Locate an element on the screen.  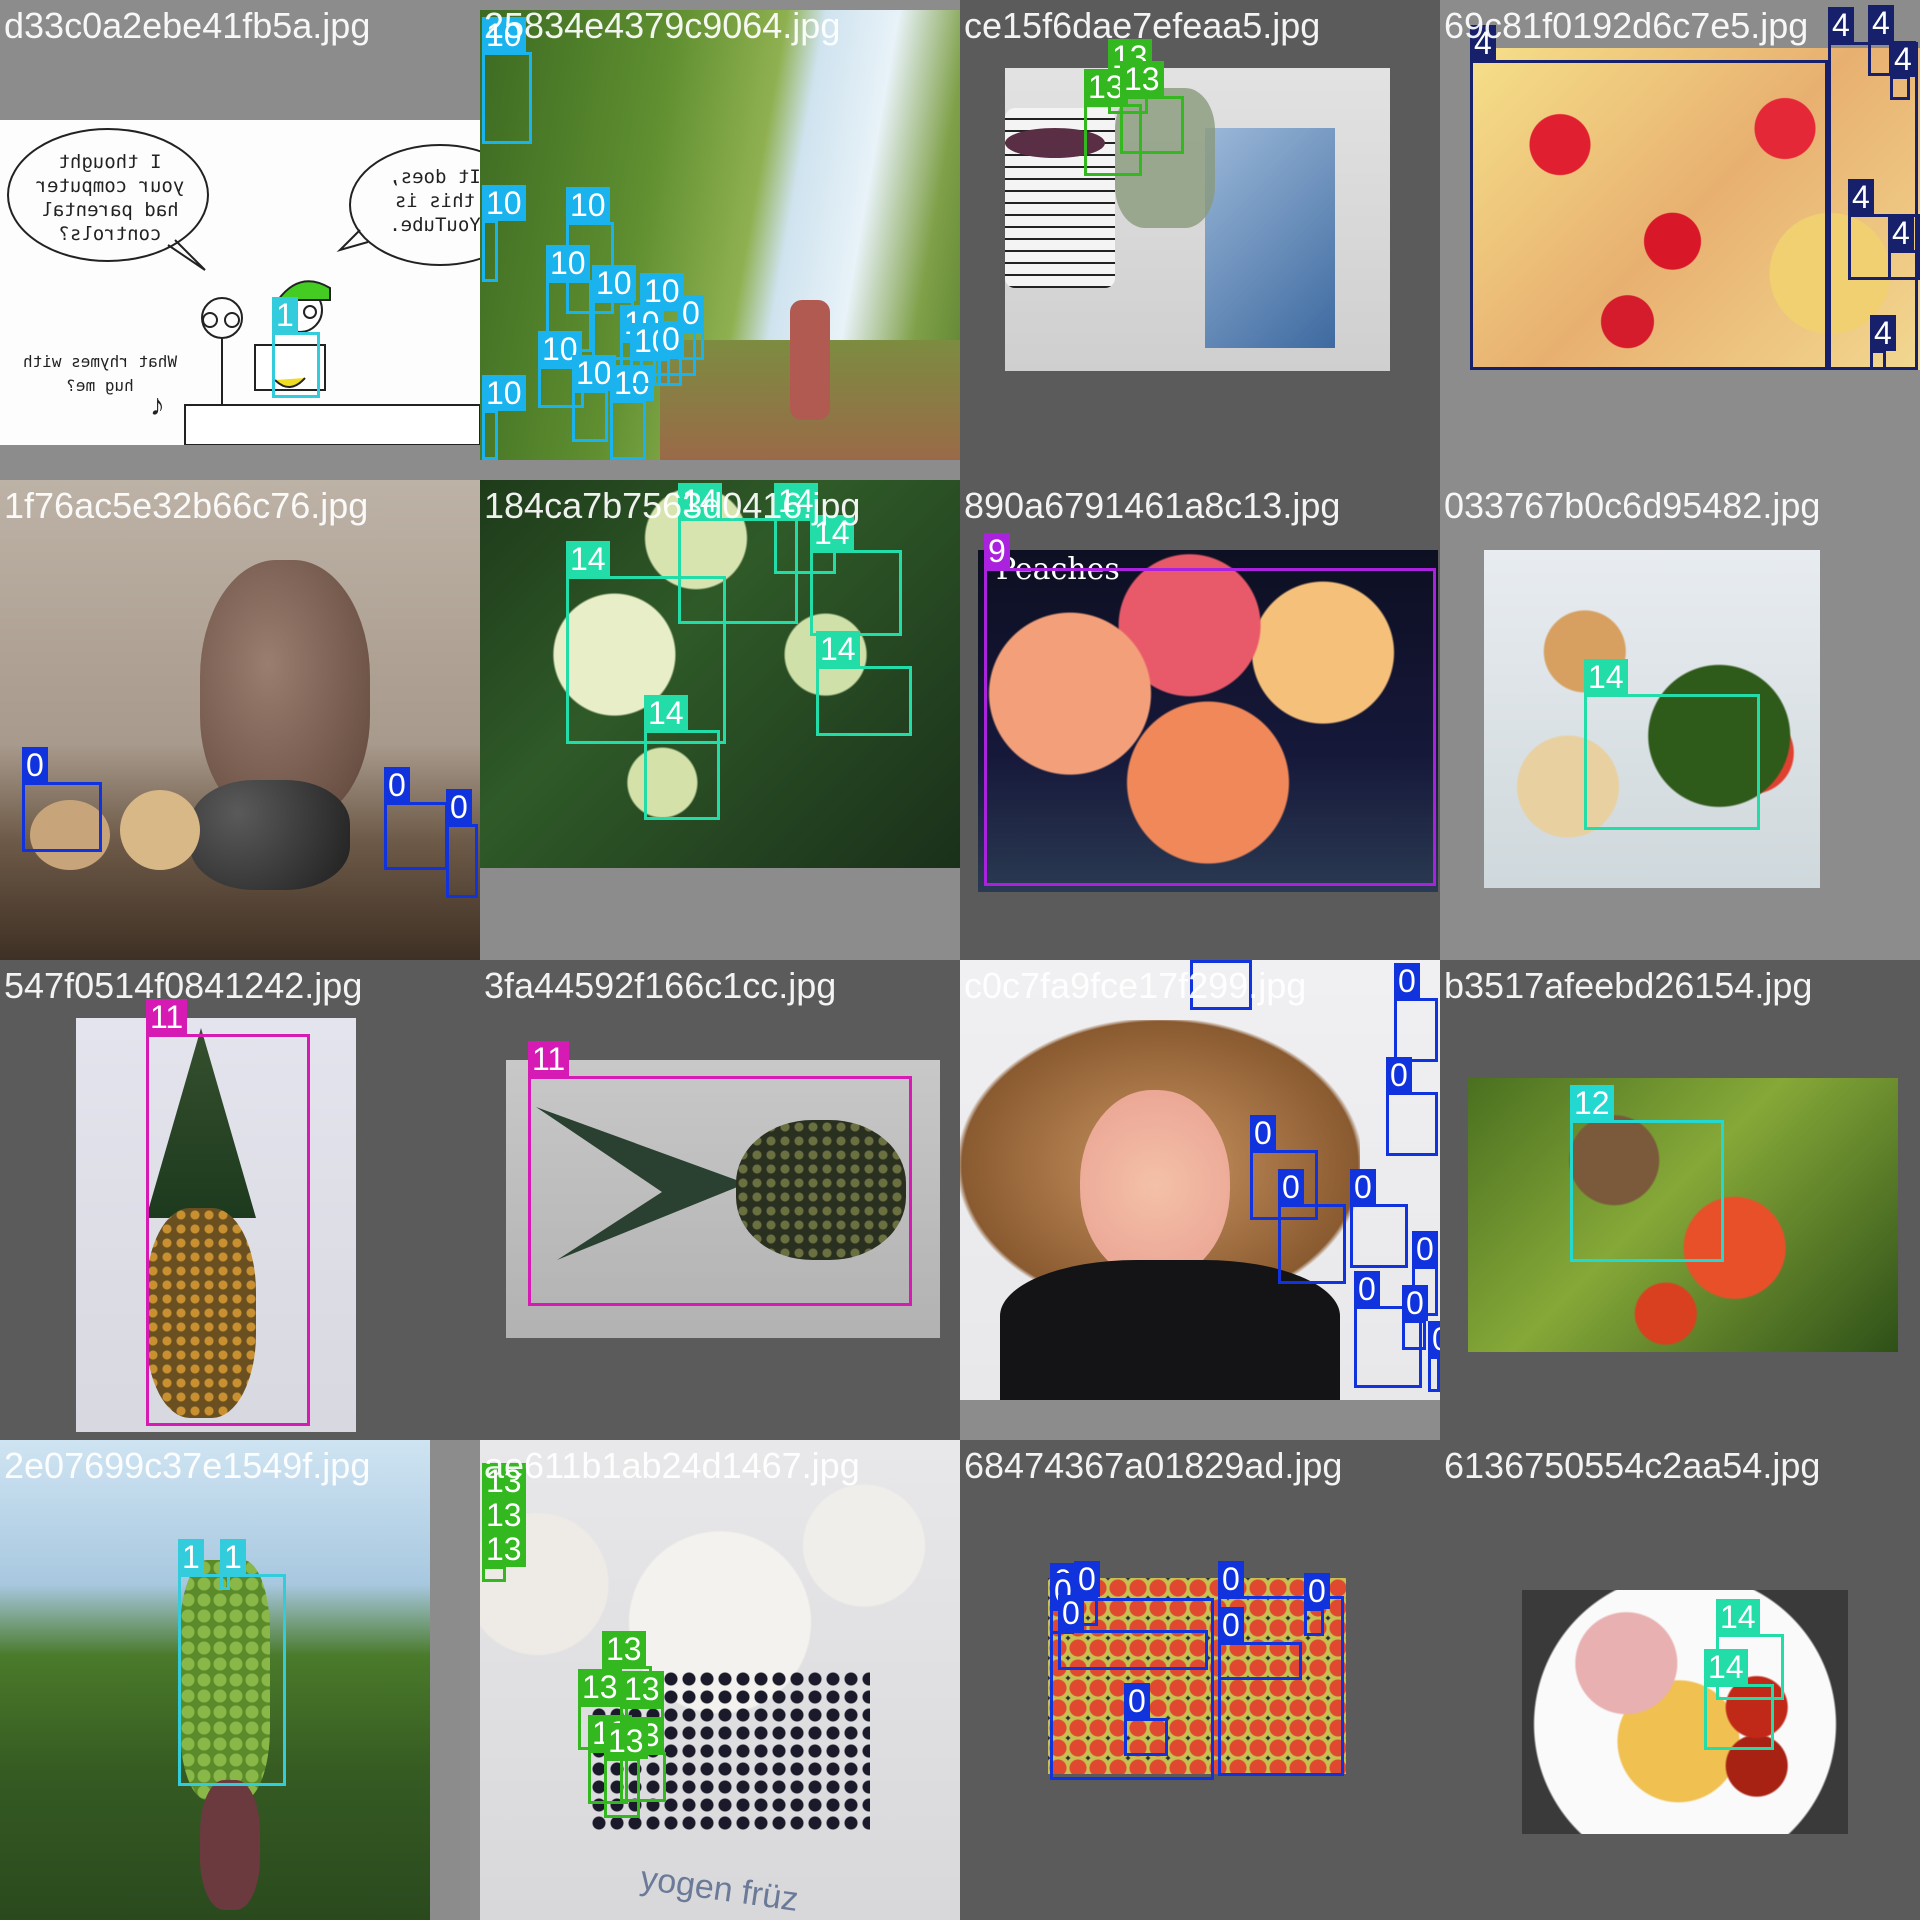
tile-filename: 033767b0c6d95482.jpg is located at coordinates (1632, 505).